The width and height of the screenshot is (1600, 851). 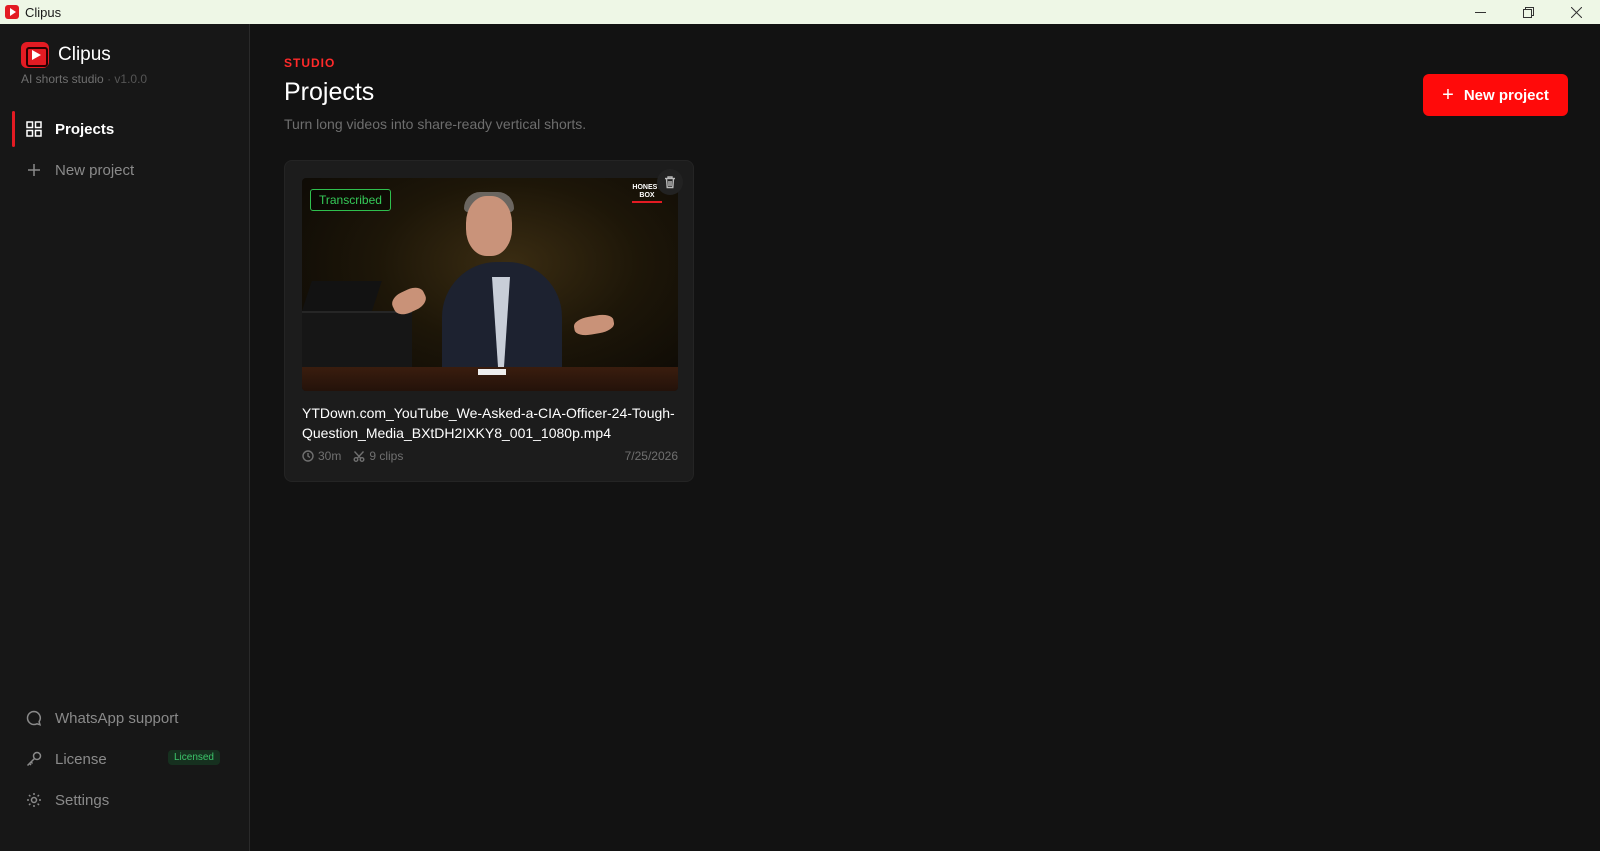 I want to click on page-title: Projects, so click(x=329, y=92).